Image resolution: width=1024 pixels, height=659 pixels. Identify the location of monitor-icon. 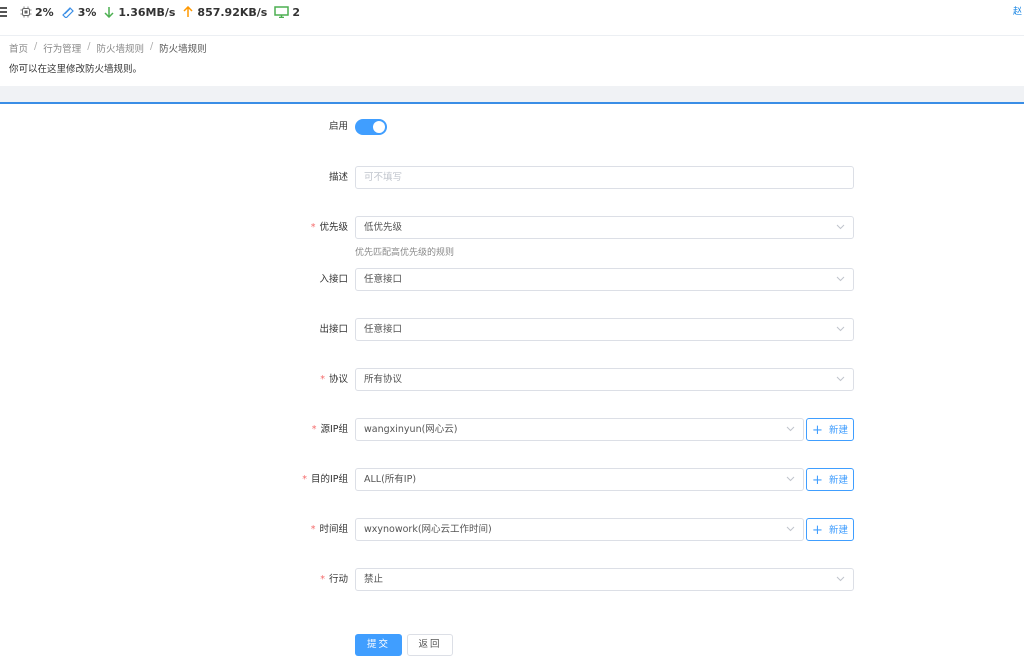
(282, 12).